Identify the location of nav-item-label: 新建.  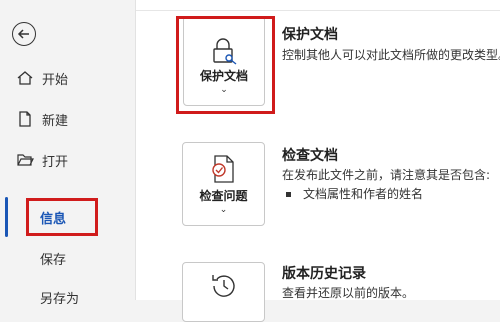
(55, 121).